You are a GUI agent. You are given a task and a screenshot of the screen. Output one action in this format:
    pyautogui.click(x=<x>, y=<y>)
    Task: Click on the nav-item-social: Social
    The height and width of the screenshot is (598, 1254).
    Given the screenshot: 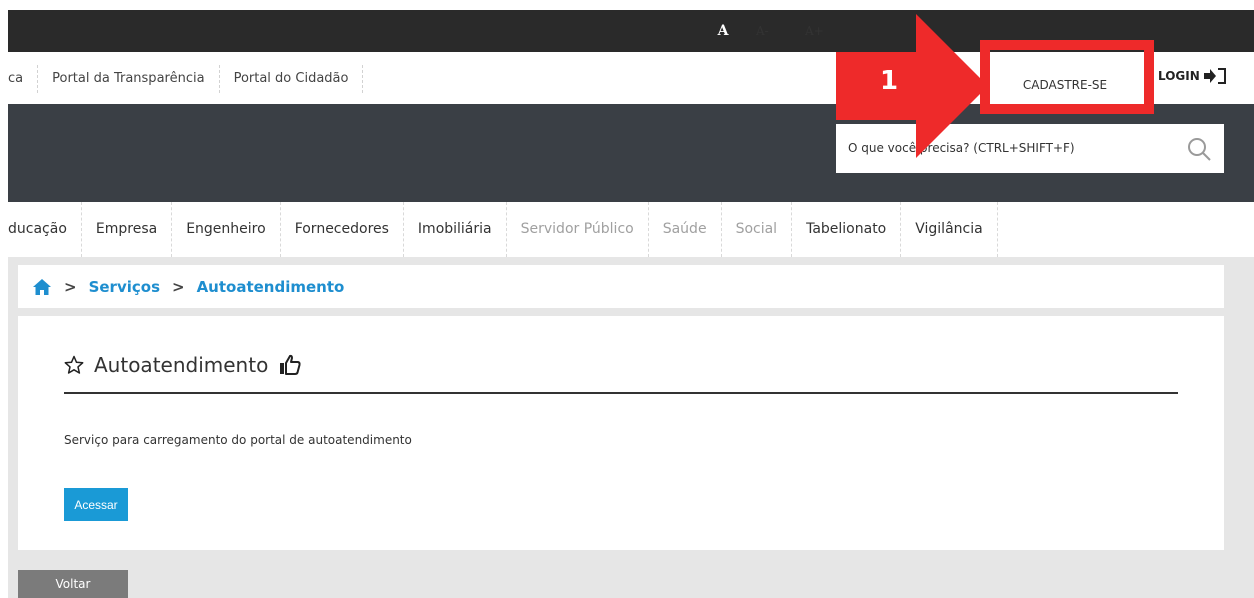 What is the action you would take?
    pyautogui.click(x=757, y=229)
    